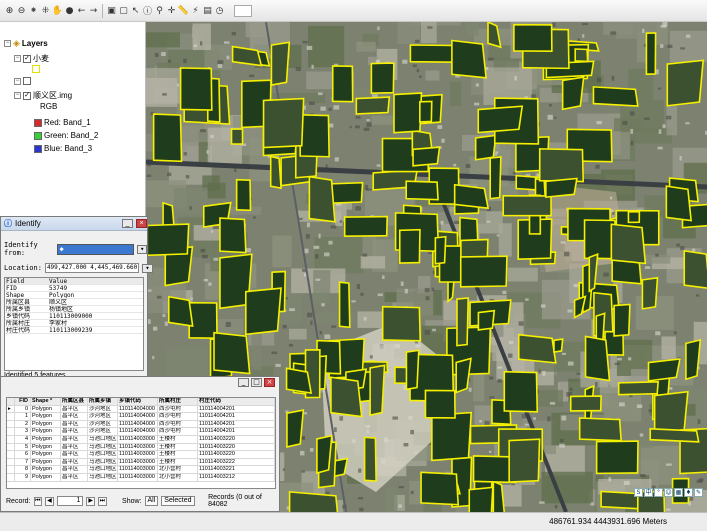 This screenshot has height=531, width=707. What do you see at coordinates (93, 11) in the screenshot?
I see `forward-extent-icon: →` at bounding box center [93, 11].